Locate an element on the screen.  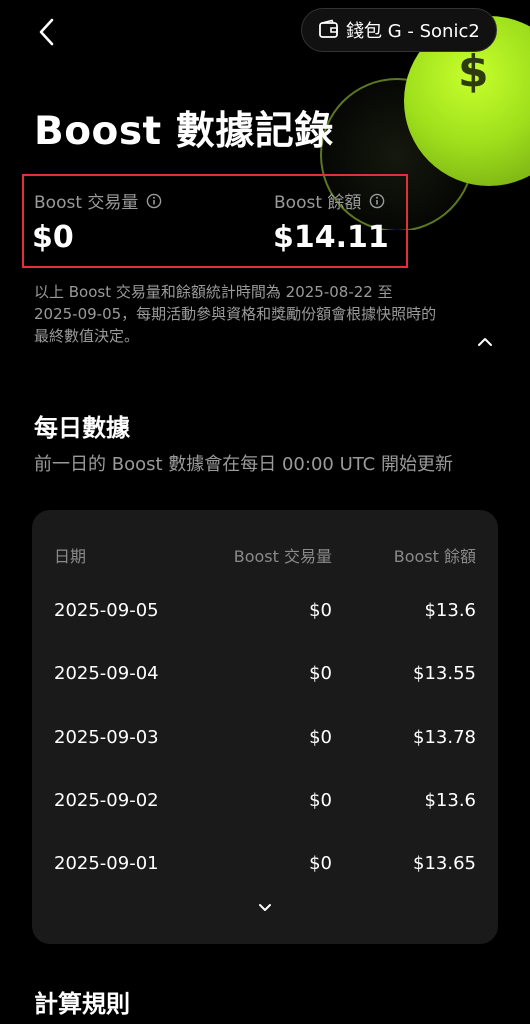
coin-dollar-symbol: $ is located at coordinates (473, 71).